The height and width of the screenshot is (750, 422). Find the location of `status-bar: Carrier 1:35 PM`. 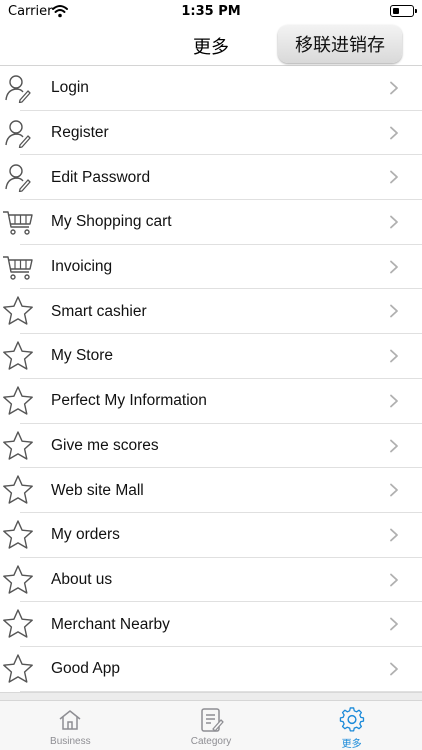

status-bar: Carrier 1:35 PM is located at coordinates (211, 12).